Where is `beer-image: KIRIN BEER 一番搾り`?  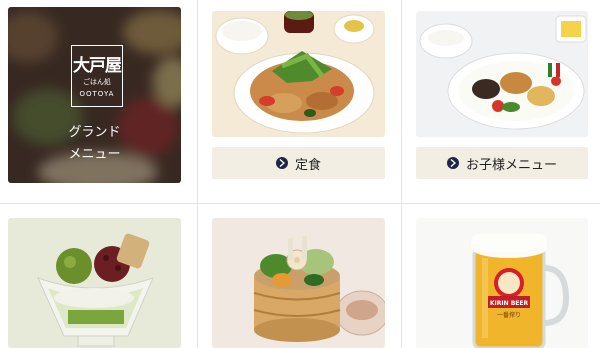 beer-image: KIRIN BEER 一番搾り is located at coordinates (502, 283).